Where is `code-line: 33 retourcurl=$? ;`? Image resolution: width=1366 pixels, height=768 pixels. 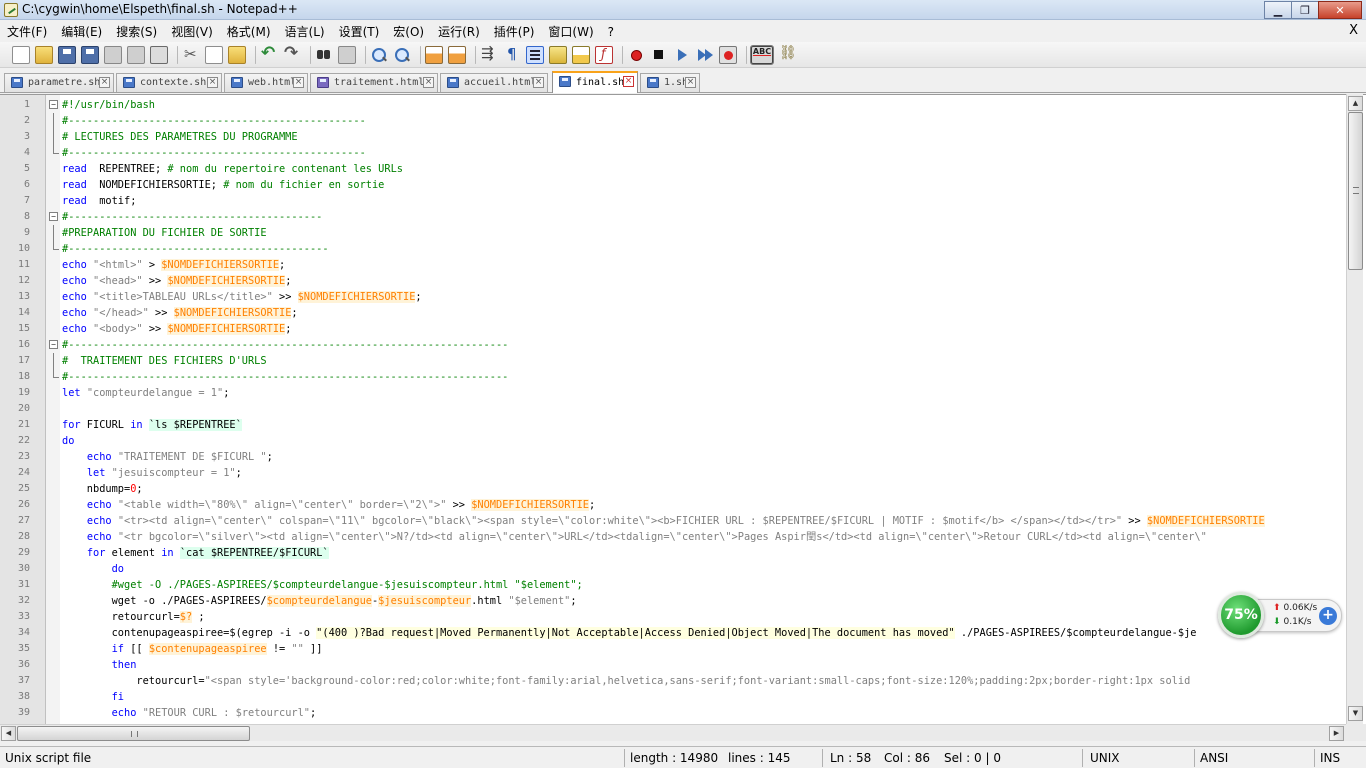 code-line: 33 retourcurl=$? ; is located at coordinates (673, 617).